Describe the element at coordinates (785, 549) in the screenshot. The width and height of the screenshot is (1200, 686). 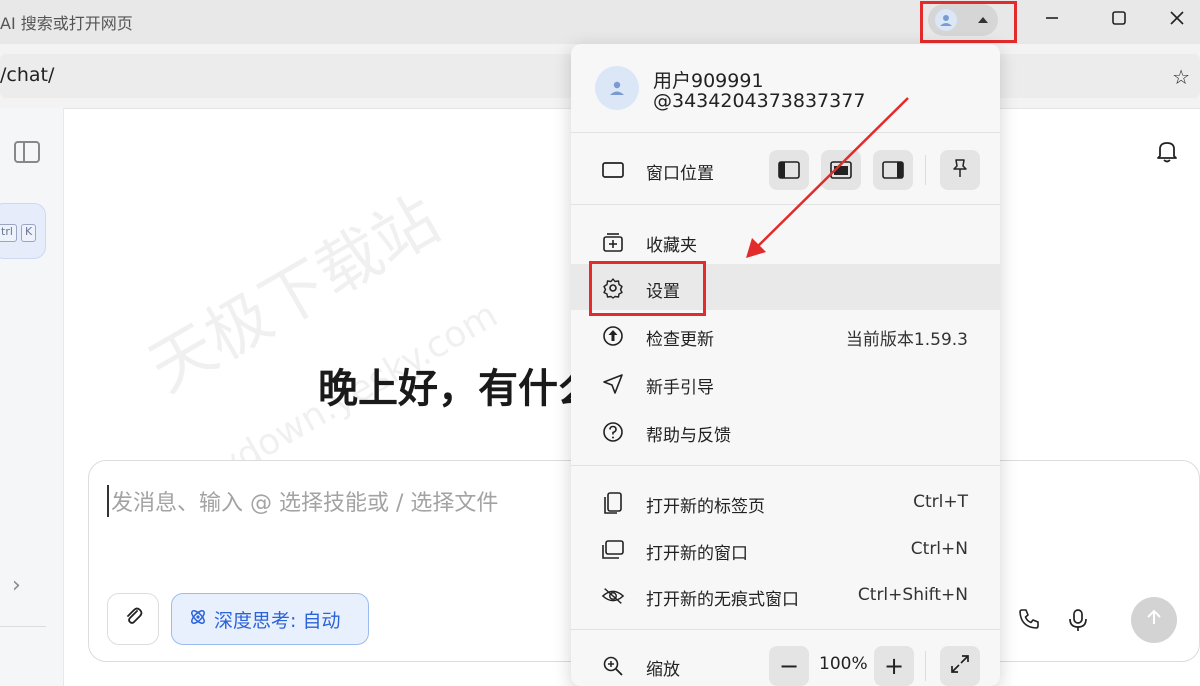
I see `menu-item-new-window: 打开新的窗口 Ctrl+N` at that location.